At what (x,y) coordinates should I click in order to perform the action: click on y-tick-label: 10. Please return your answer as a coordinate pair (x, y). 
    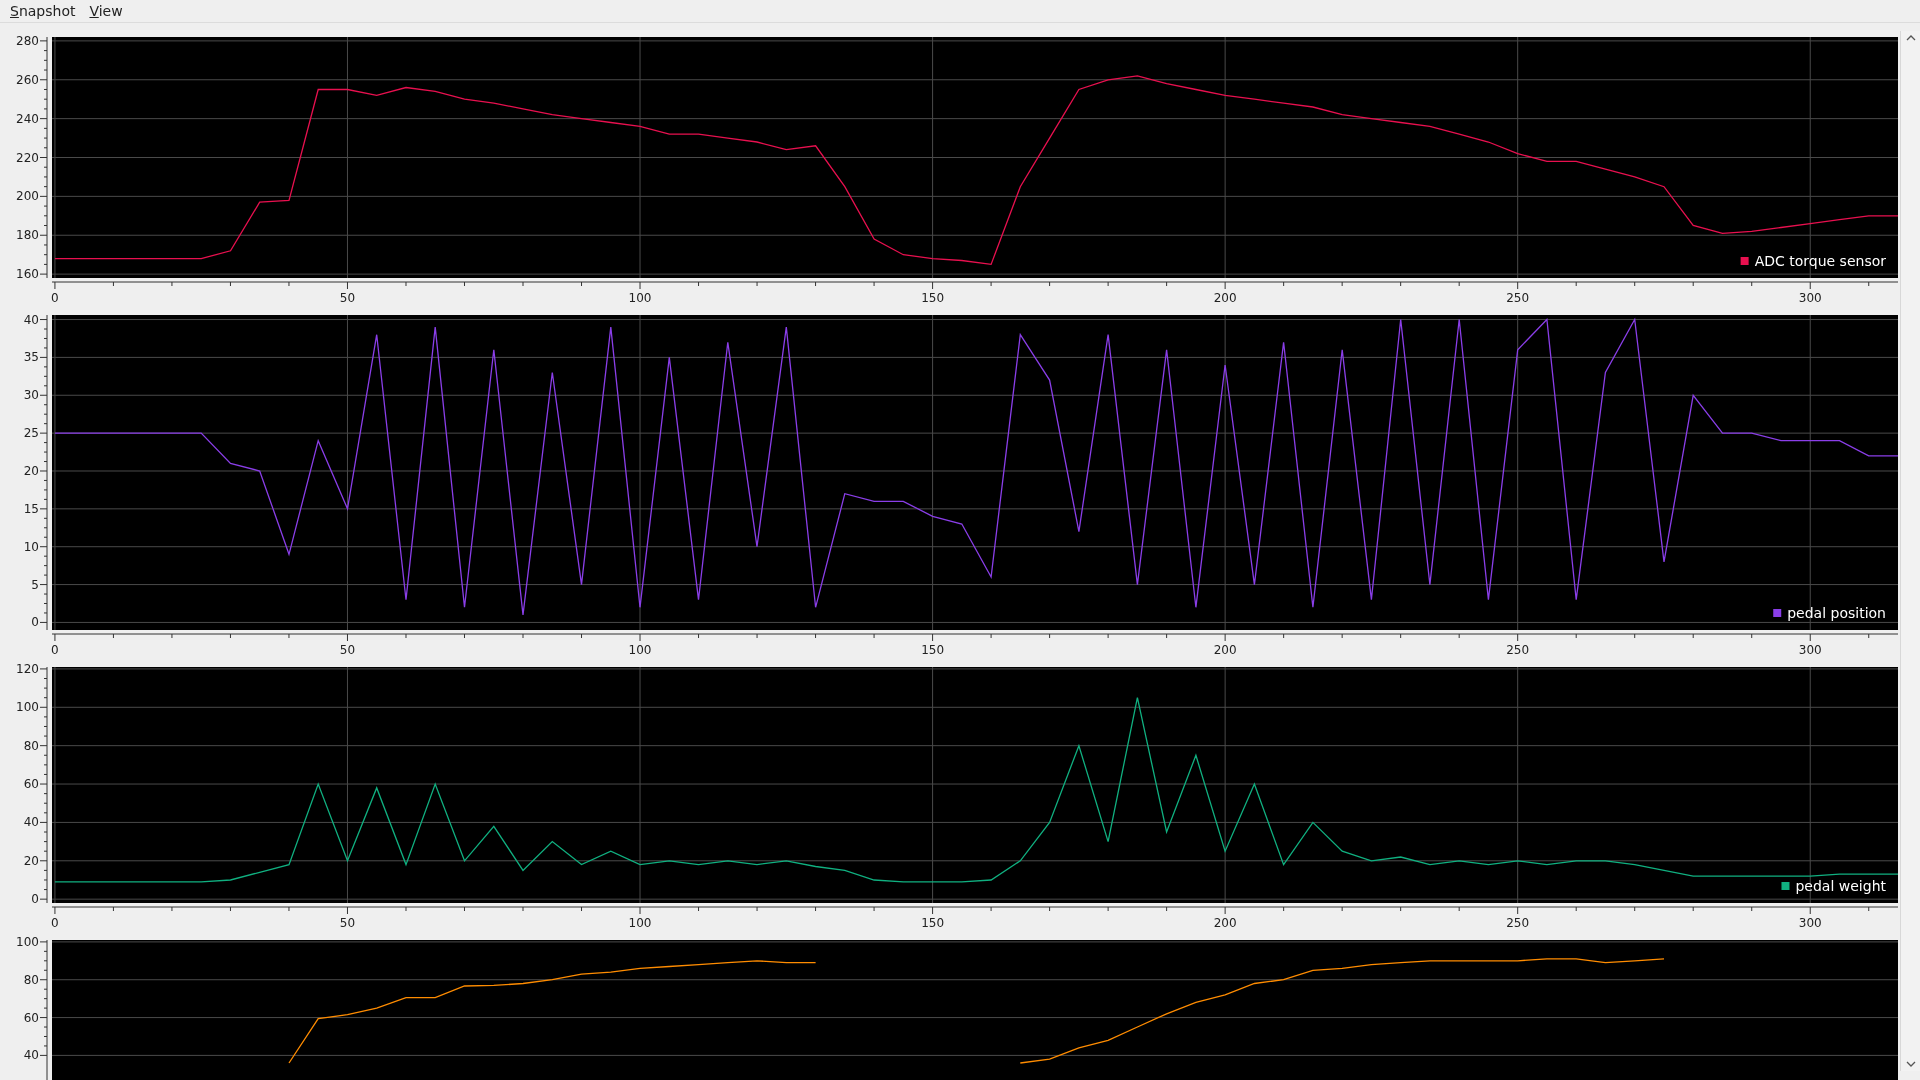
    Looking at the image, I should click on (31, 546).